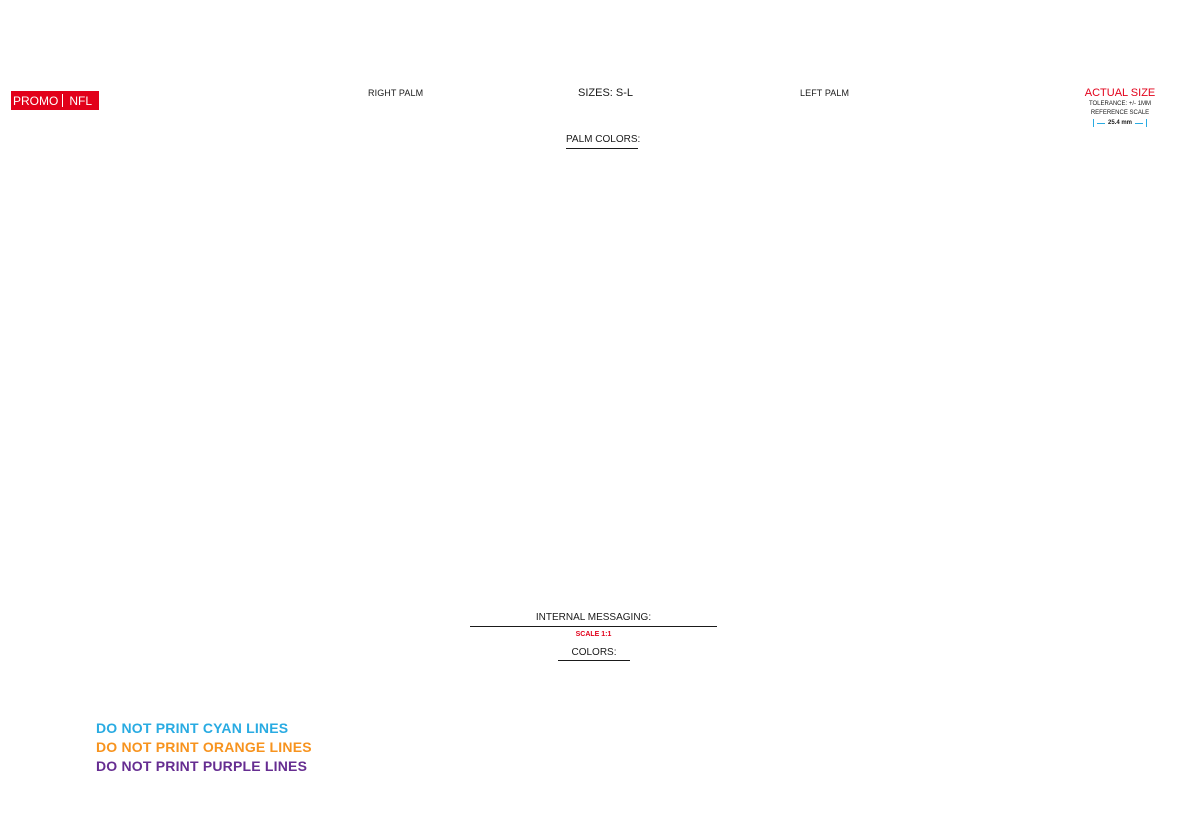  Describe the element at coordinates (81, 100) in the screenshot. I see `brand-nfl: NFL` at that location.